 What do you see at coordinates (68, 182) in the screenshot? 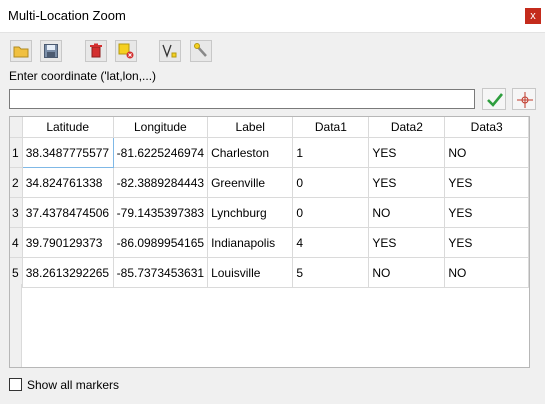
I see `table-cell: 34.824761338` at bounding box center [68, 182].